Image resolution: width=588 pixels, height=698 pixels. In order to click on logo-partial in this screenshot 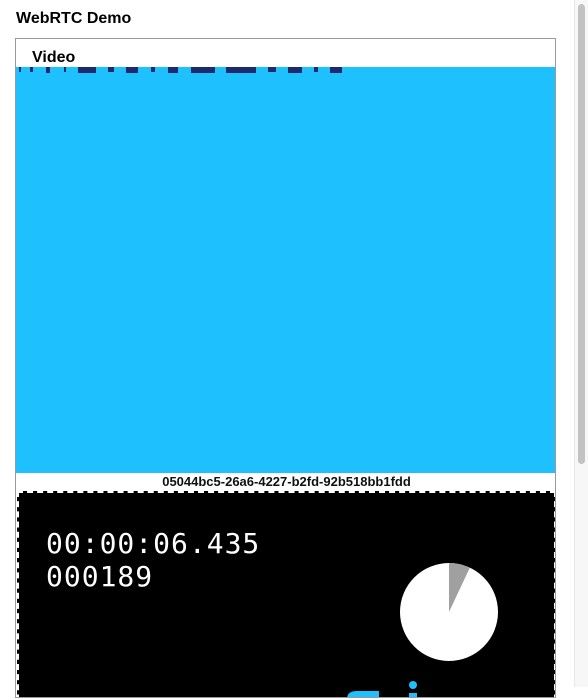, I will do `click(382, 689)`.